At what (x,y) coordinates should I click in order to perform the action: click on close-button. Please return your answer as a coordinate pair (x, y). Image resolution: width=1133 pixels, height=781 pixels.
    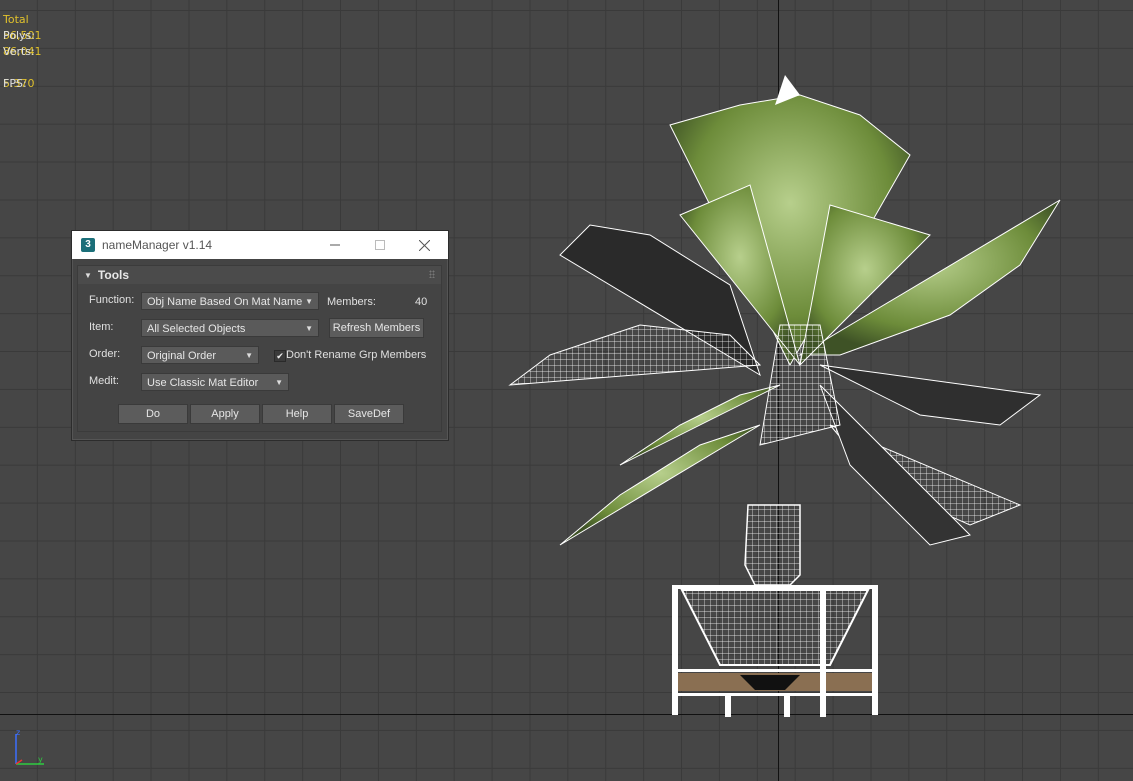
    Looking at the image, I should click on (424, 245).